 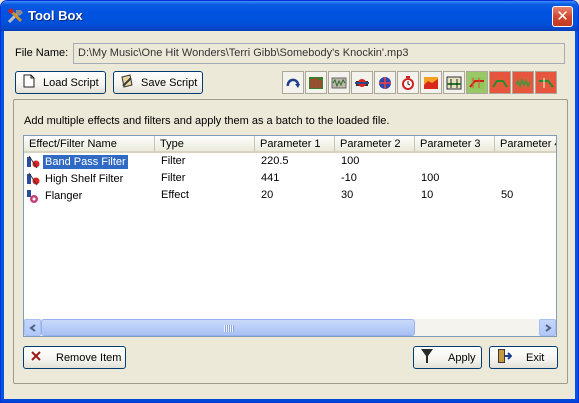 I want to click on clock-icon, so click(x=408, y=82).